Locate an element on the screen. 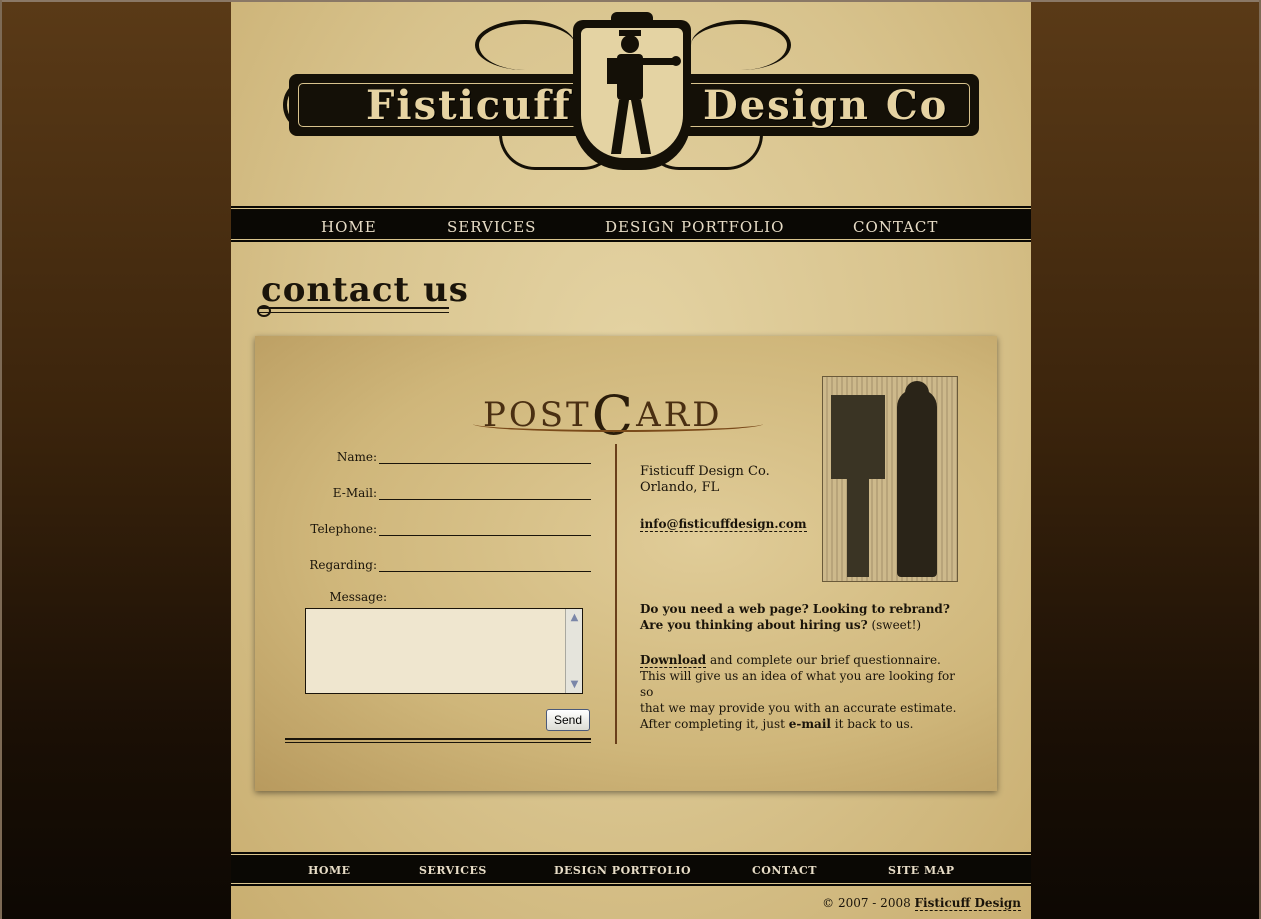 The height and width of the screenshot is (919, 1261). mailbox-icon is located at coordinates (858, 437).